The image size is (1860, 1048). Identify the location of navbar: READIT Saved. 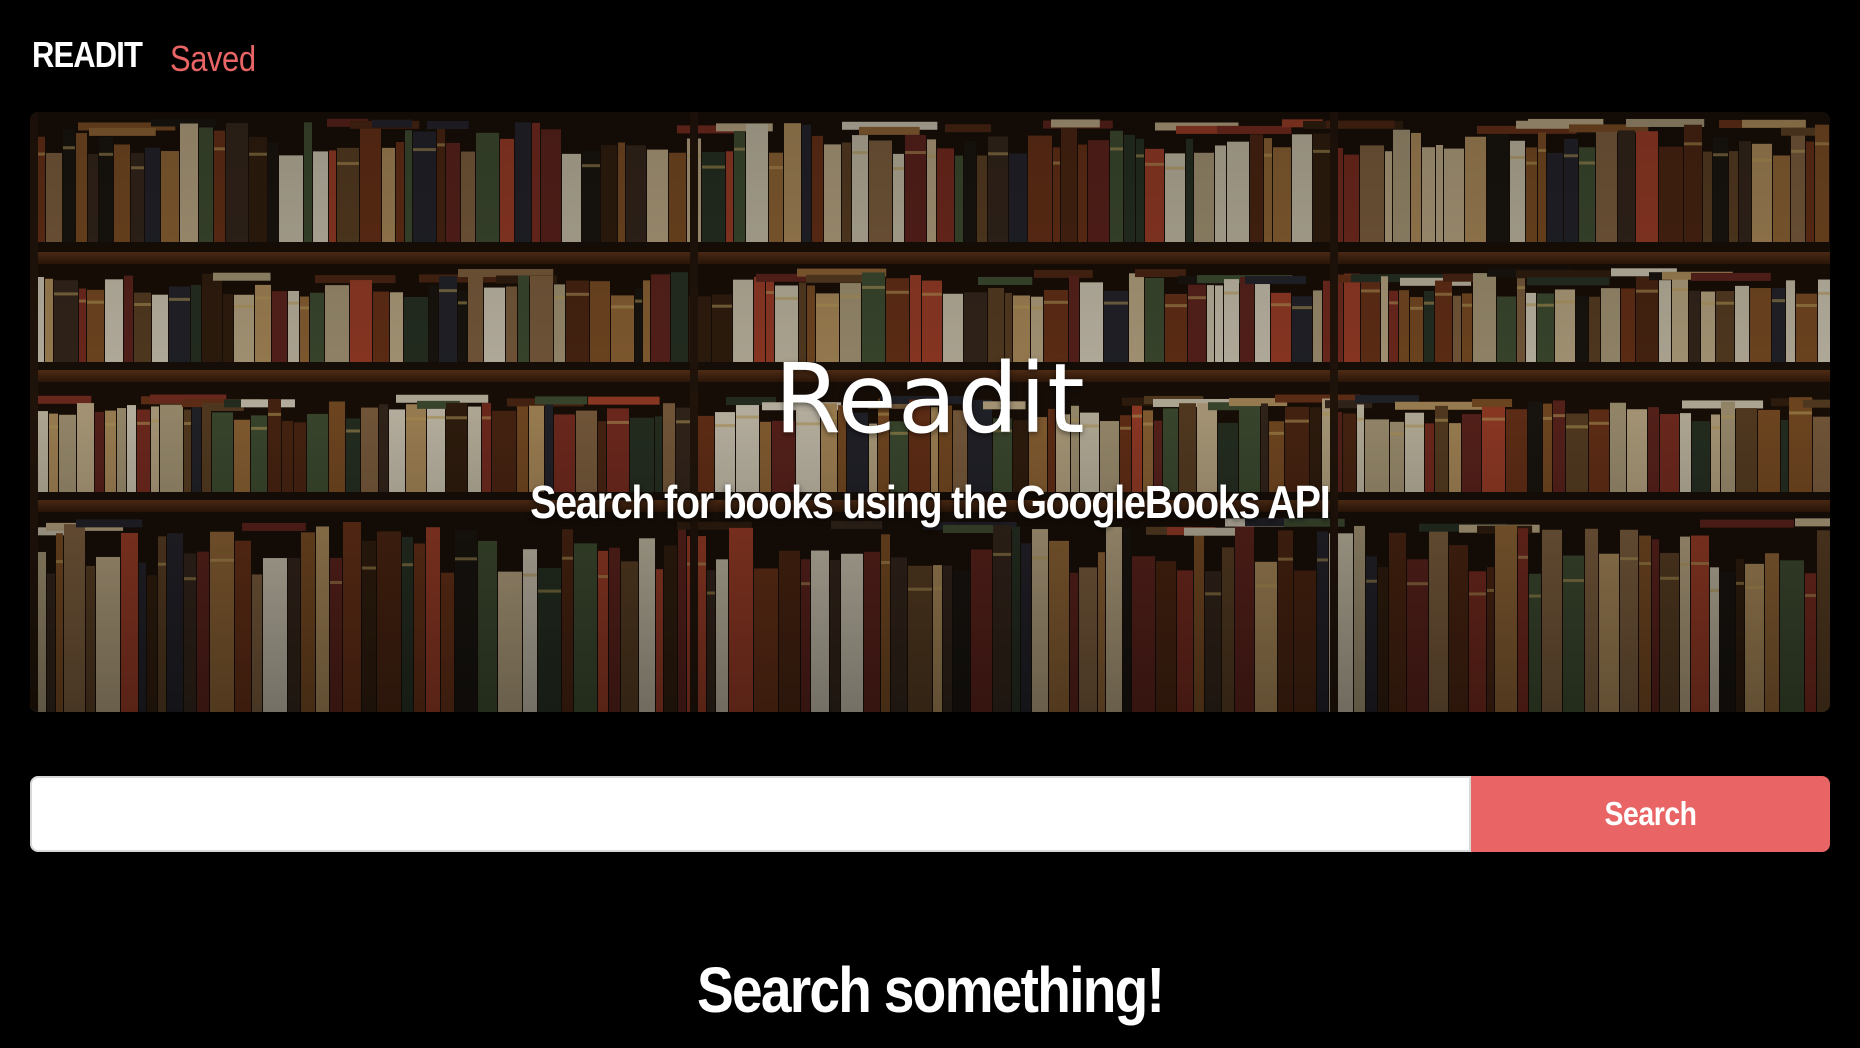
(930, 55).